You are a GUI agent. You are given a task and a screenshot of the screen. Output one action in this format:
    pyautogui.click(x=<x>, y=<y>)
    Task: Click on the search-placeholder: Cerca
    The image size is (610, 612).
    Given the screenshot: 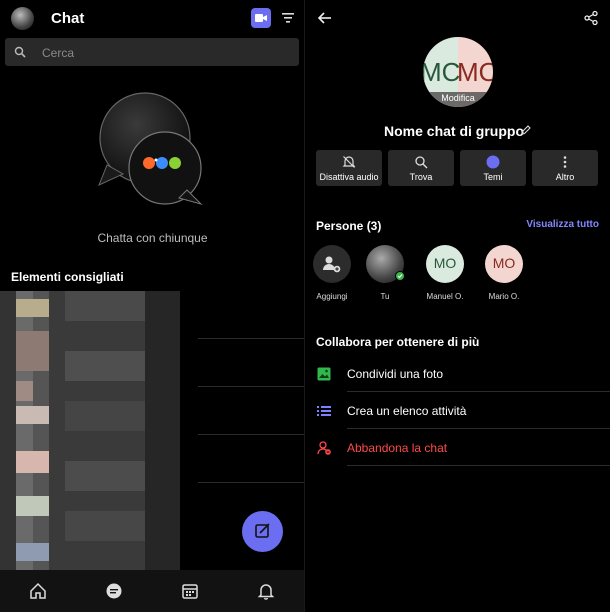 What is the action you would take?
    pyautogui.click(x=58, y=53)
    